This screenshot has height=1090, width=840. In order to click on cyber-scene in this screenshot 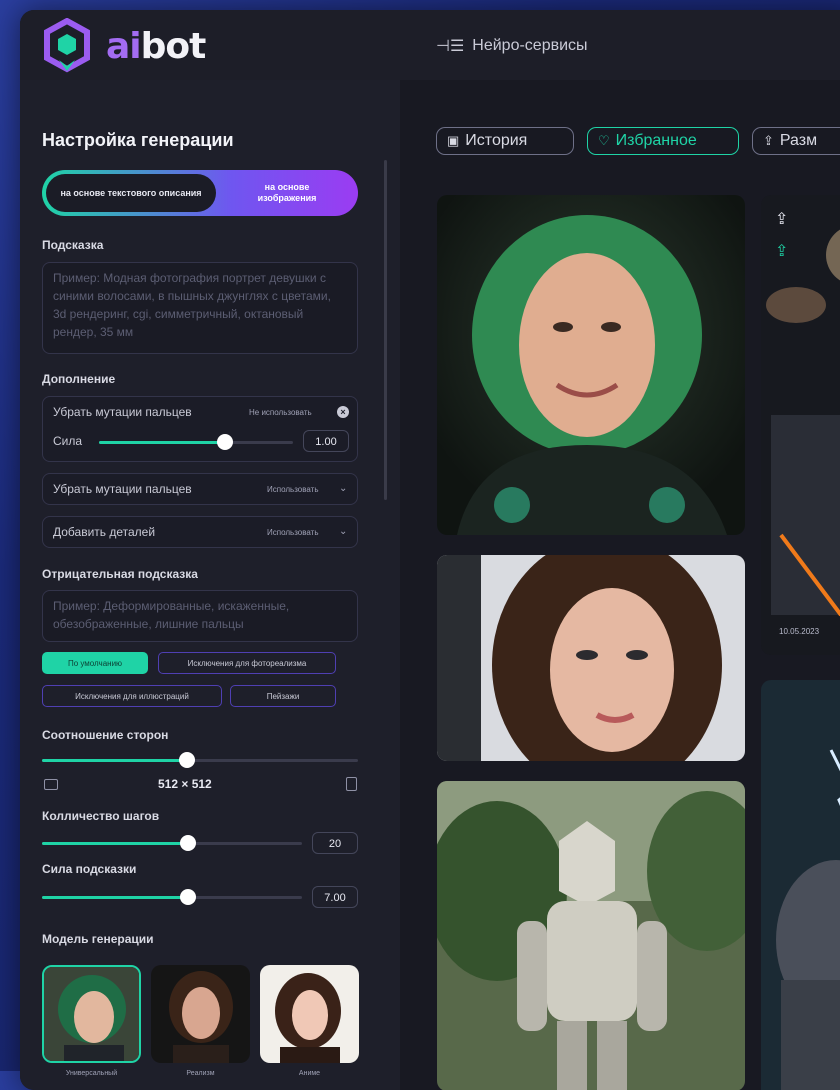, I will do `click(800, 425)`.